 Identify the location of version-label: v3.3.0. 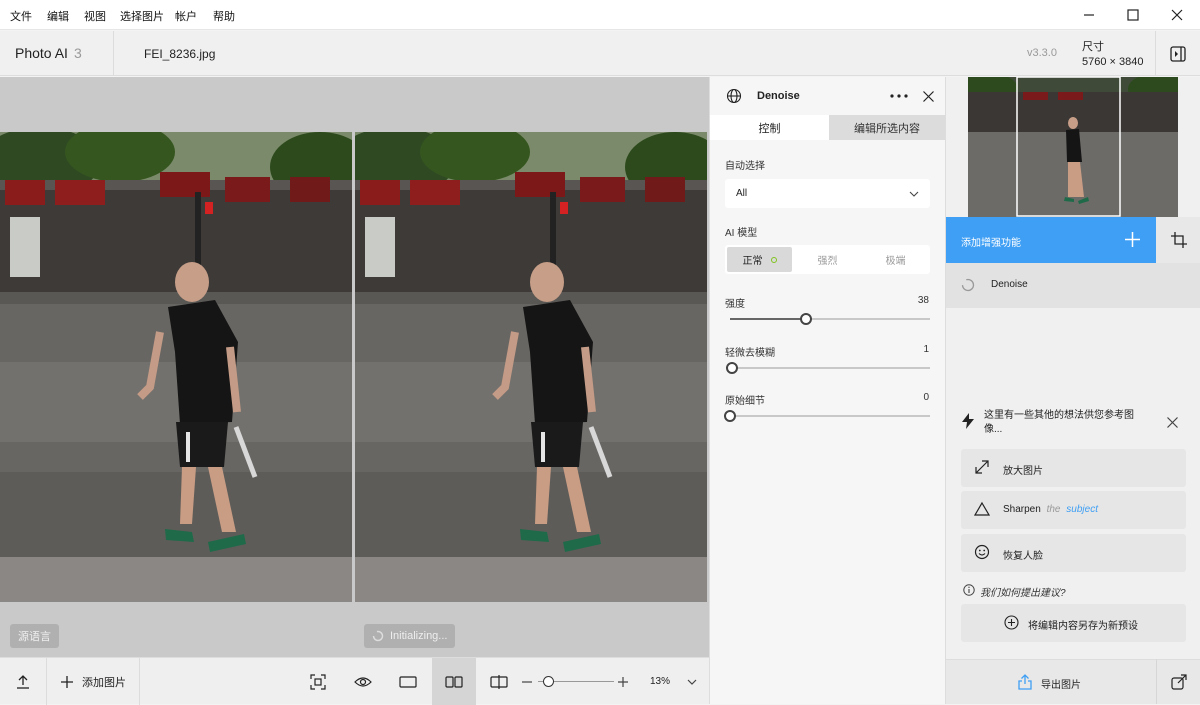
(1042, 53).